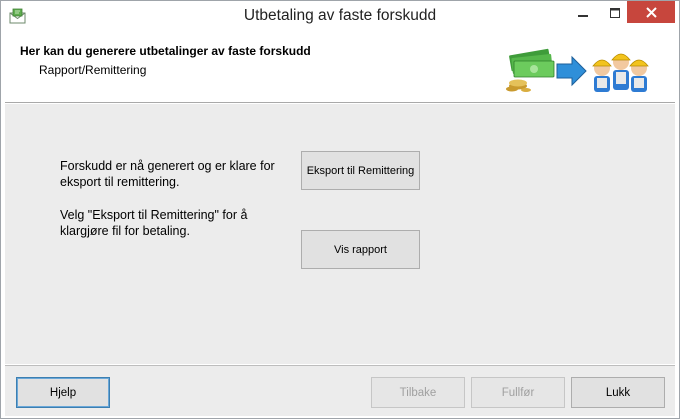 The height and width of the screenshot is (419, 680). I want to click on close-button: Lukk, so click(618, 392).